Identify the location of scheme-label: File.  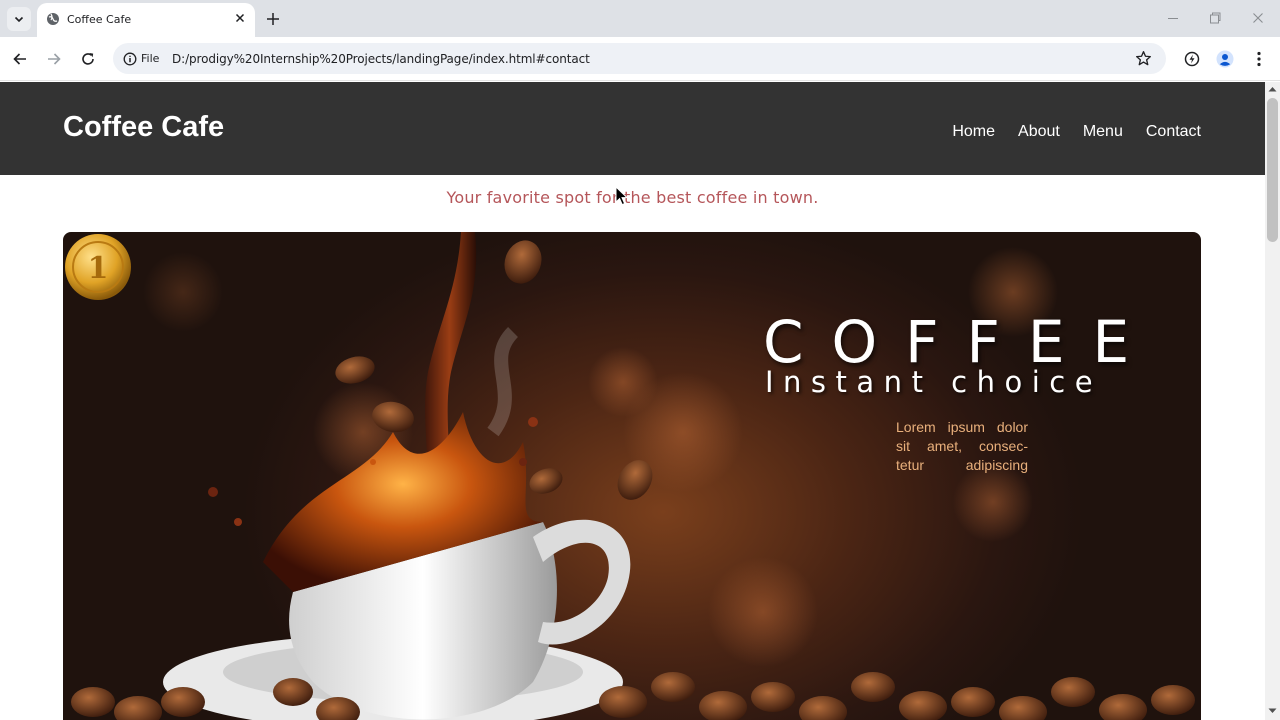
(150, 58).